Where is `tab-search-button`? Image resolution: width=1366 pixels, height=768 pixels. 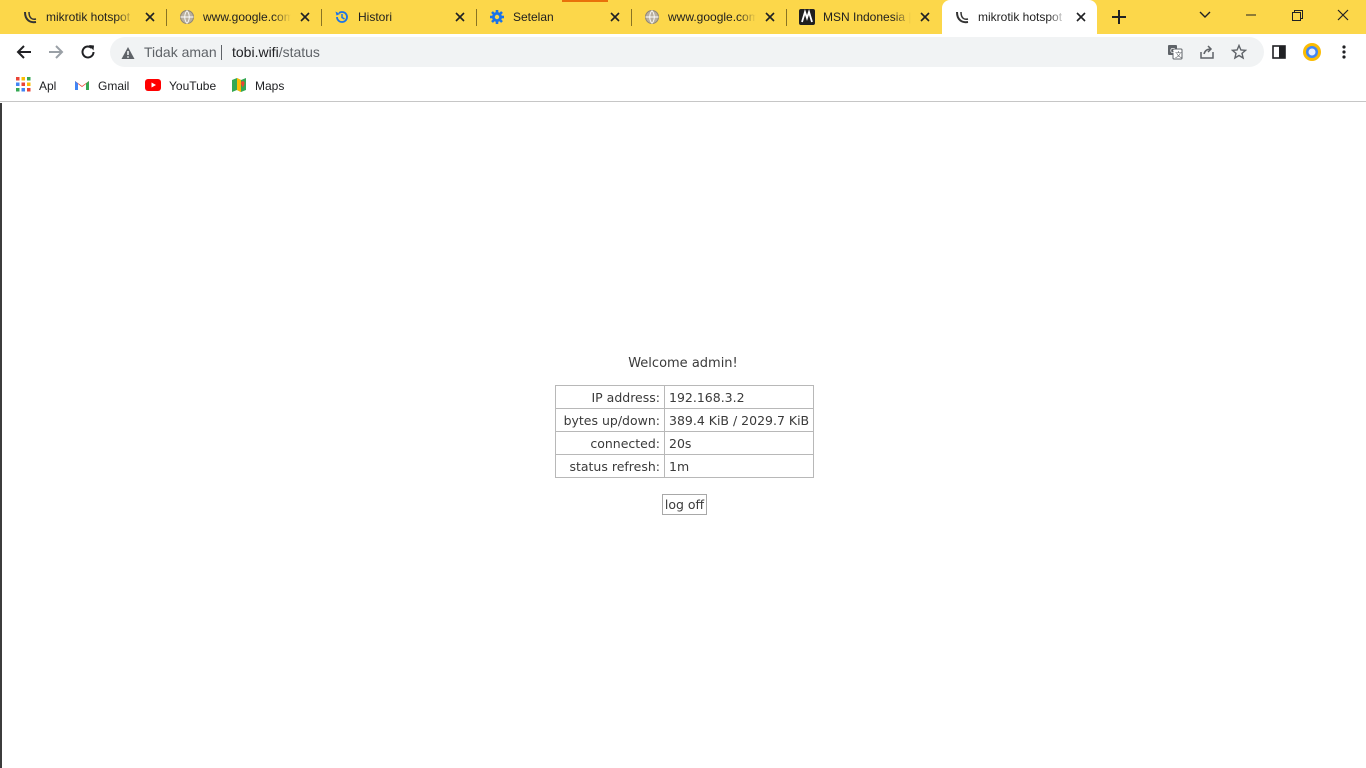 tab-search-button is located at coordinates (1205, 15).